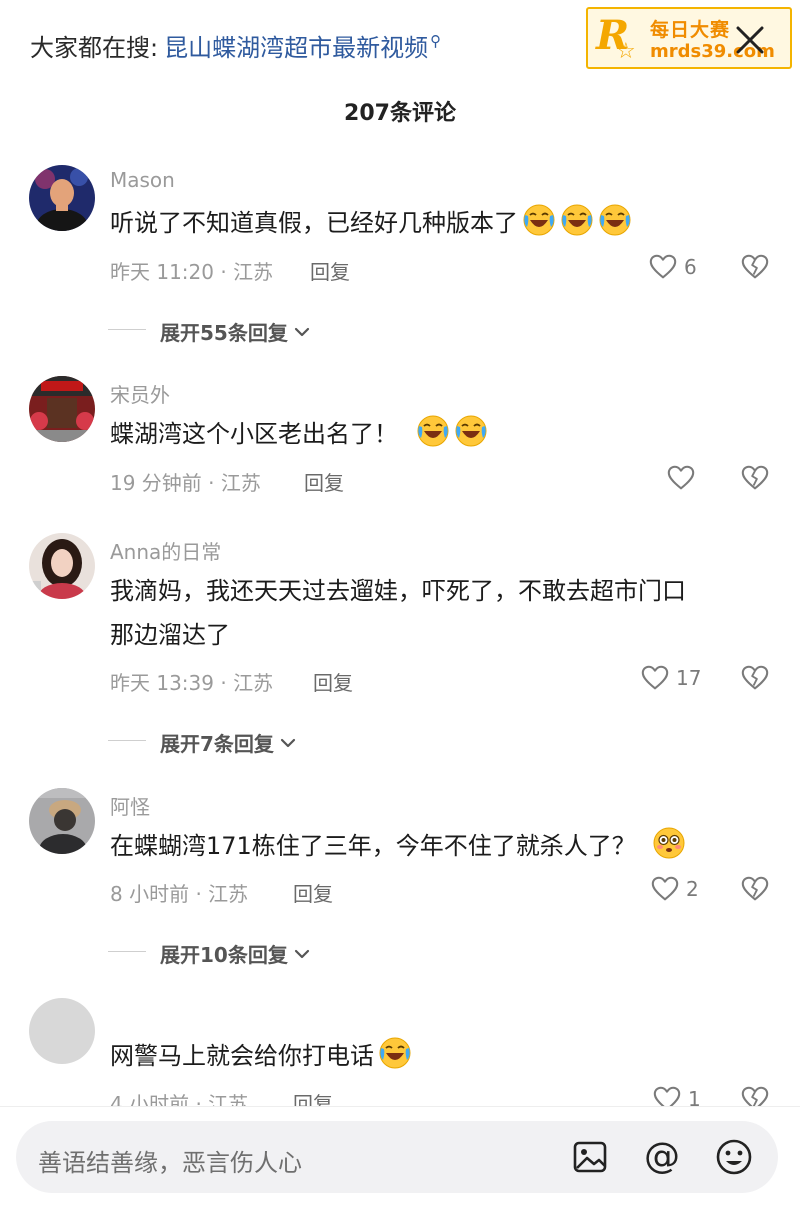 The image size is (800, 1232). I want to click on comment-text: 我滴妈，我还天天过去遛娃，吓死了，不敢去超市门口 那边溜达了, so click(435, 613).